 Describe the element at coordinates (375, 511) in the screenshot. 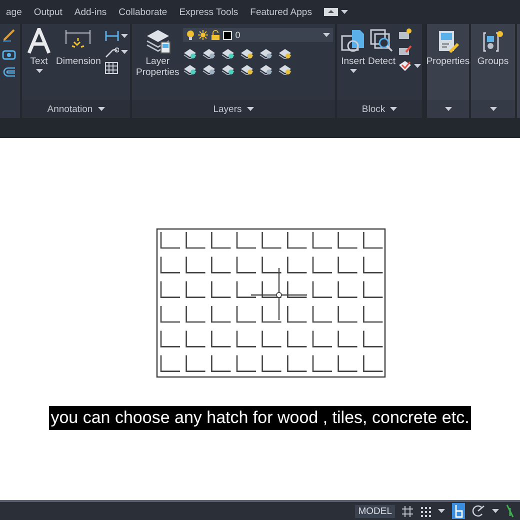

I see `model-button: MODEL` at that location.